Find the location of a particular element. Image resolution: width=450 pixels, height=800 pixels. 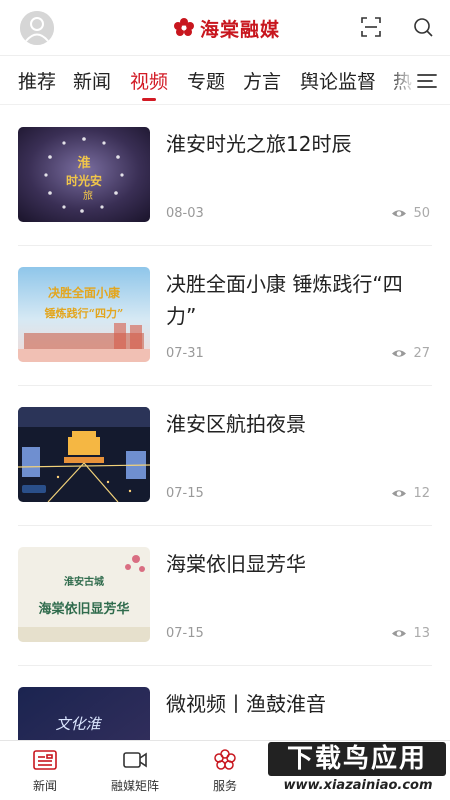

video-title: 决胜全面小康 锤炼践行“四力” is located at coordinates (284, 300).